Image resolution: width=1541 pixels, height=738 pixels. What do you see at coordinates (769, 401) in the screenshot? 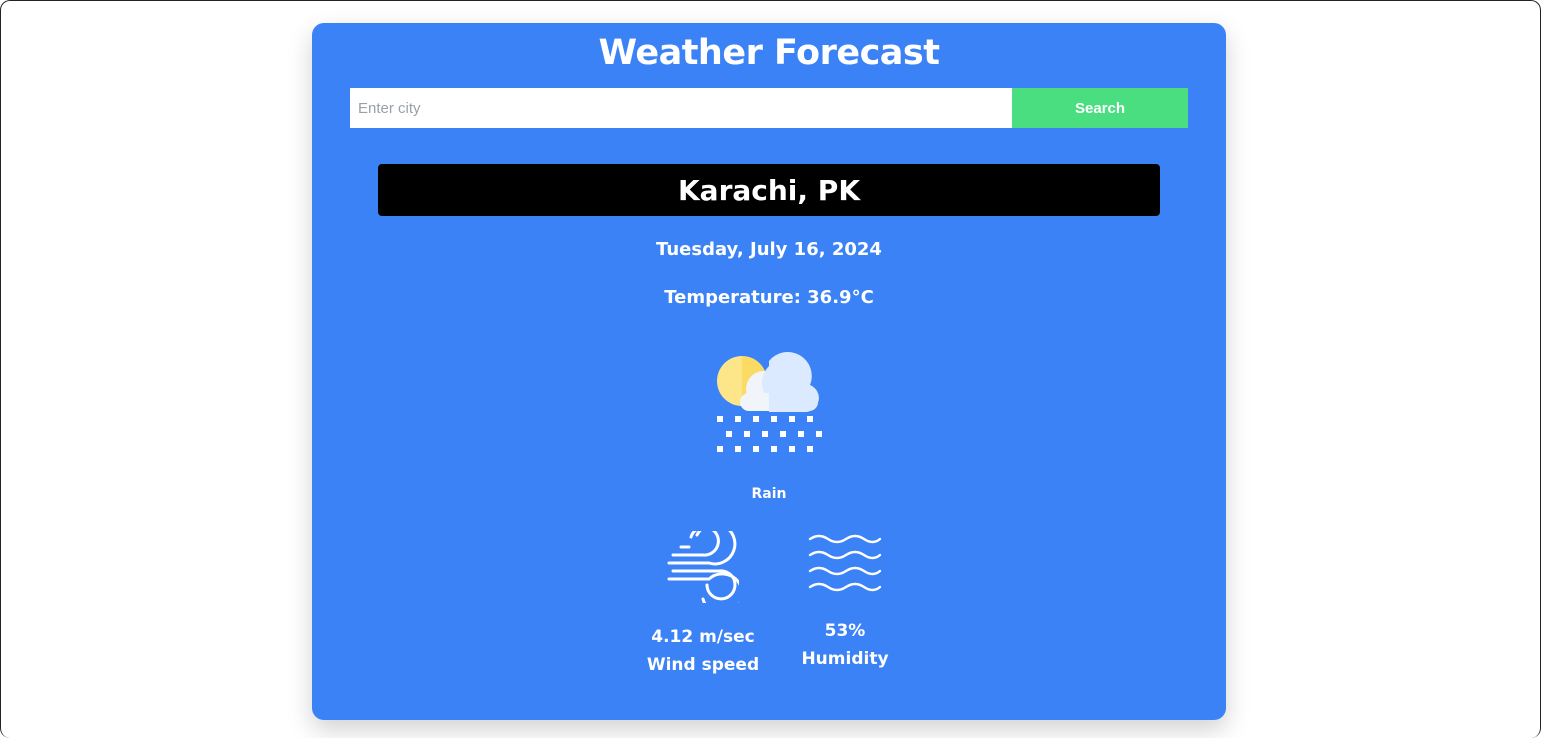
I see `sun-cloud-rain-icon` at bounding box center [769, 401].